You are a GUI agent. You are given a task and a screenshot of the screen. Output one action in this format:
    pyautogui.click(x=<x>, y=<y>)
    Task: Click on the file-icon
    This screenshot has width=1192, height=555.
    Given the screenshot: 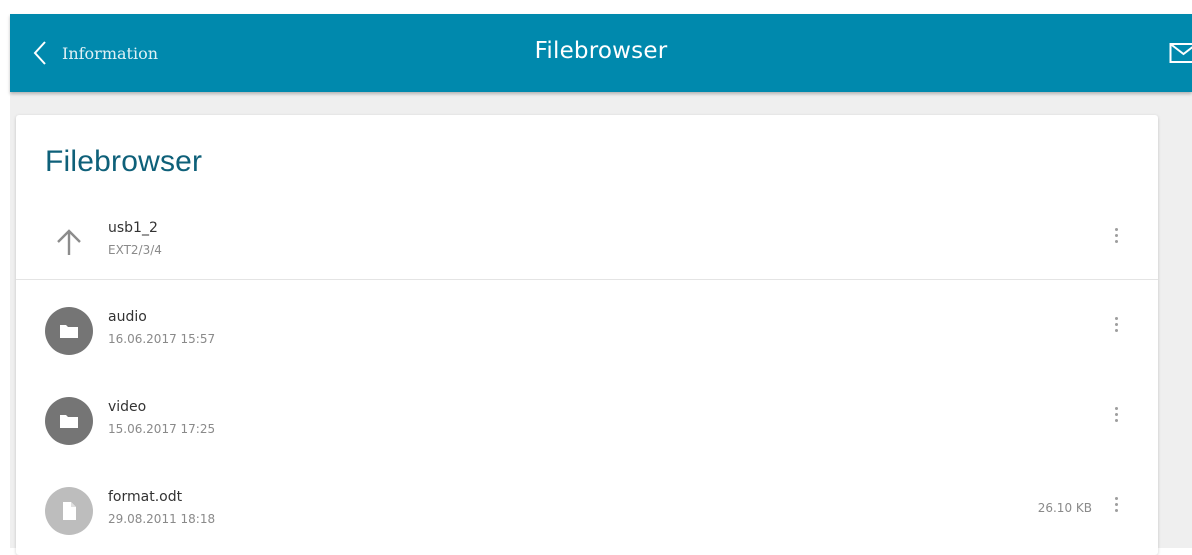 What is the action you would take?
    pyautogui.click(x=69, y=511)
    